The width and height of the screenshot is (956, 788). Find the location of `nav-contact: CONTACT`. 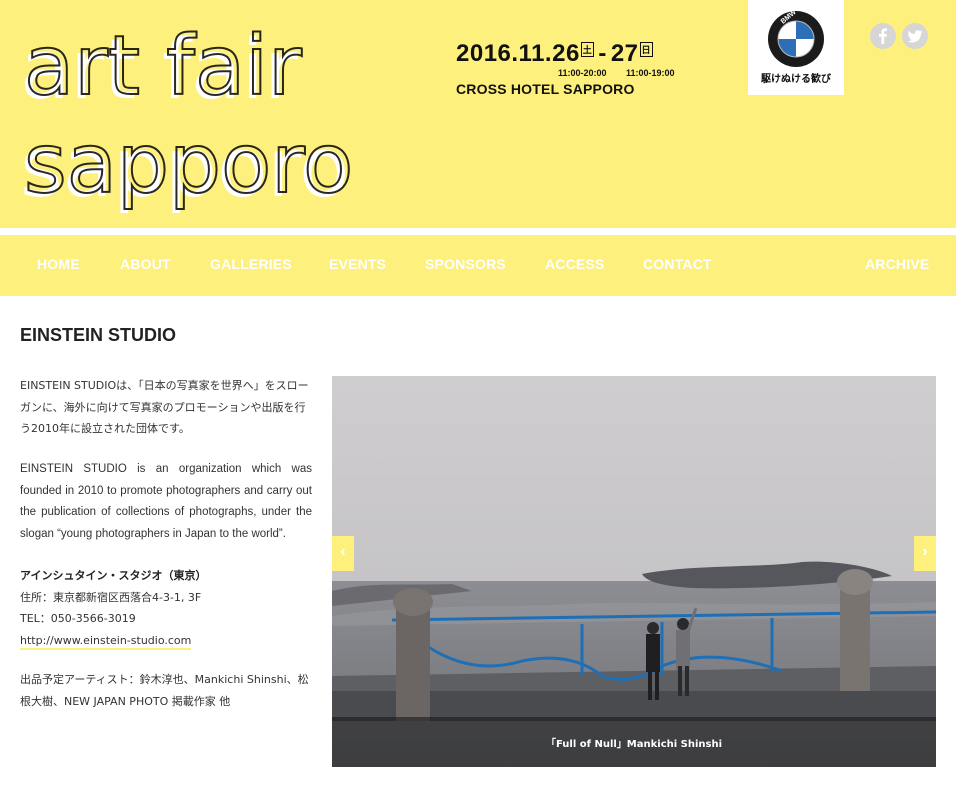

nav-contact: CONTACT is located at coordinates (677, 264).